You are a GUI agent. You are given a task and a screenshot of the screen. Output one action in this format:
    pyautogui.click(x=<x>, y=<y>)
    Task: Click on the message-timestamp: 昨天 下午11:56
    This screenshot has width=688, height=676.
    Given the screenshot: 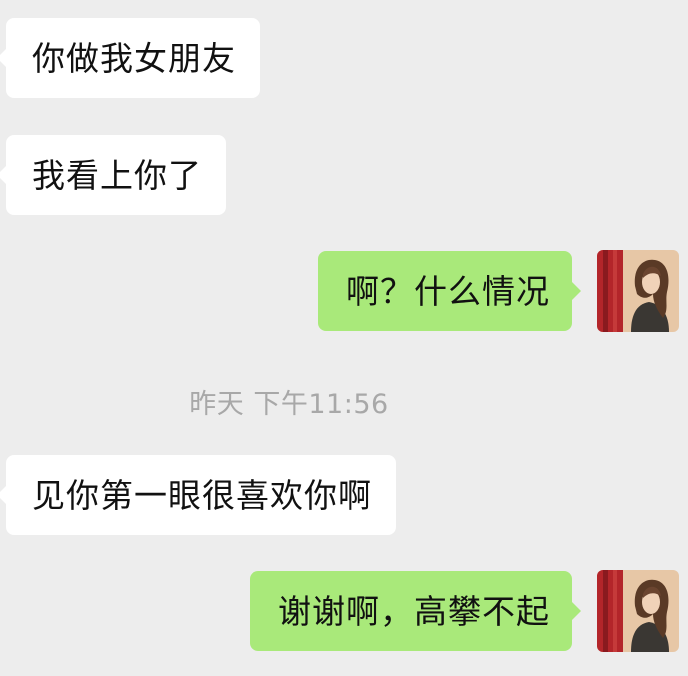 What is the action you would take?
    pyautogui.click(x=289, y=404)
    